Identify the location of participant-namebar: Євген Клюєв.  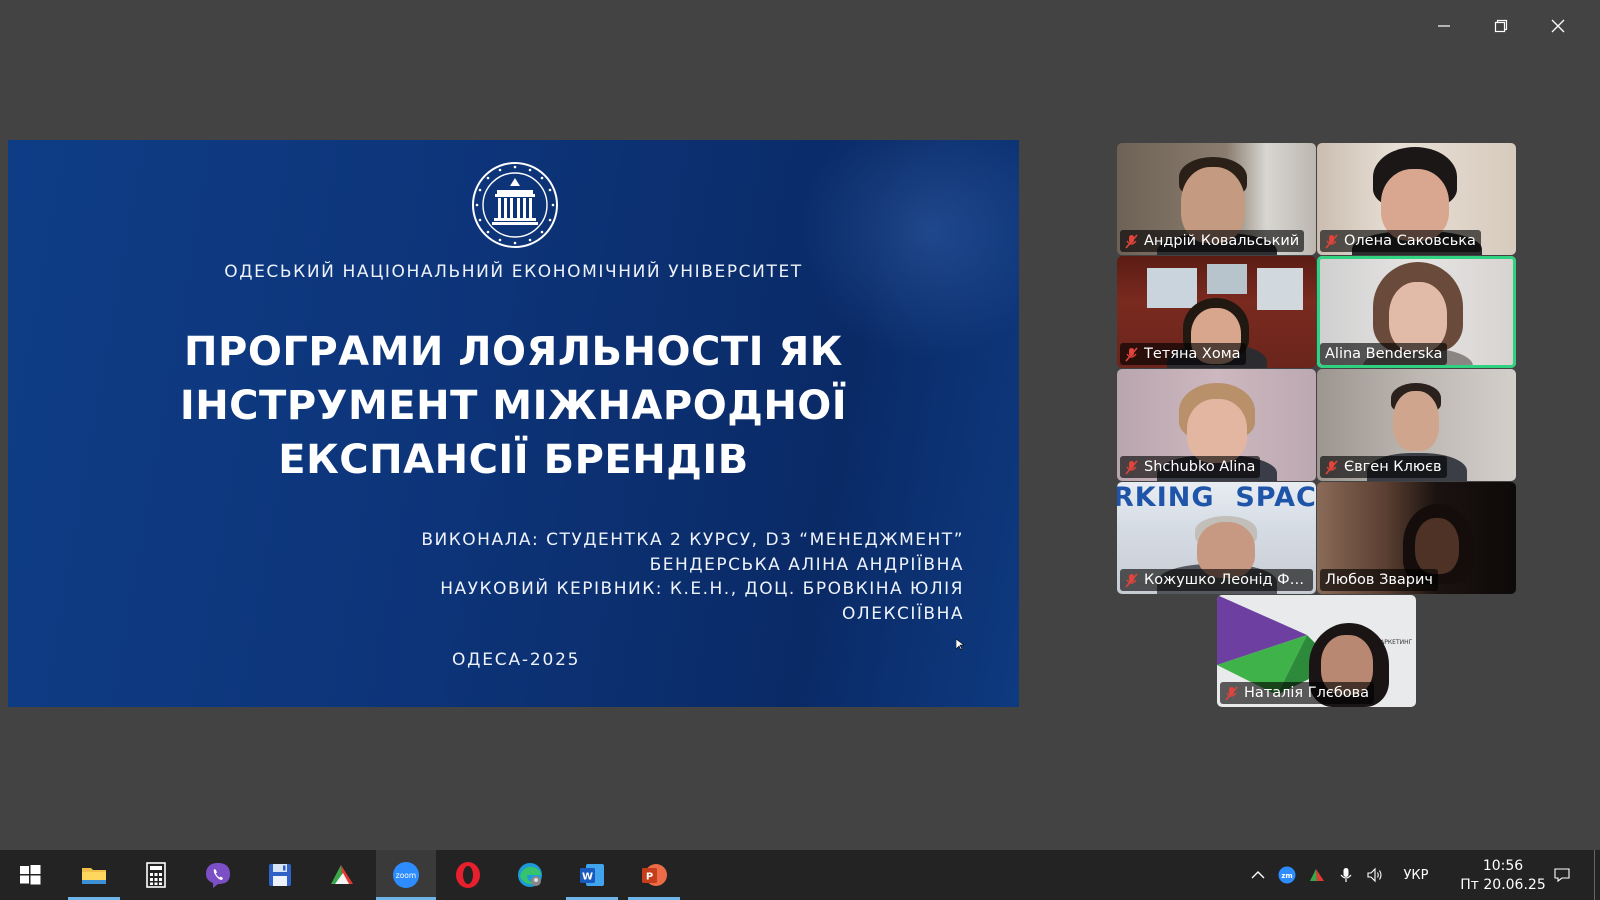
(1383, 467).